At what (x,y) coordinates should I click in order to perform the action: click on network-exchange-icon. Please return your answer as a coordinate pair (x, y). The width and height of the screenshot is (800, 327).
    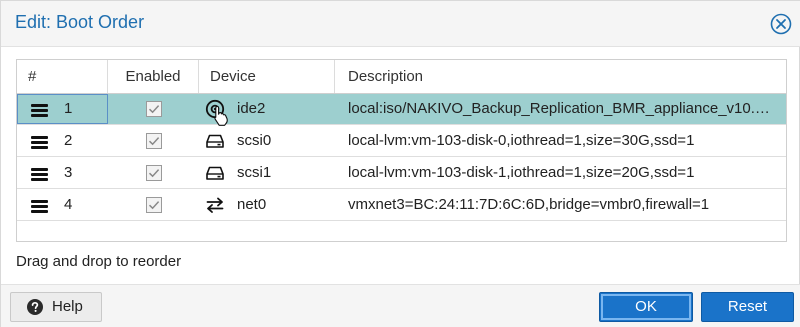
    Looking at the image, I should click on (215, 205).